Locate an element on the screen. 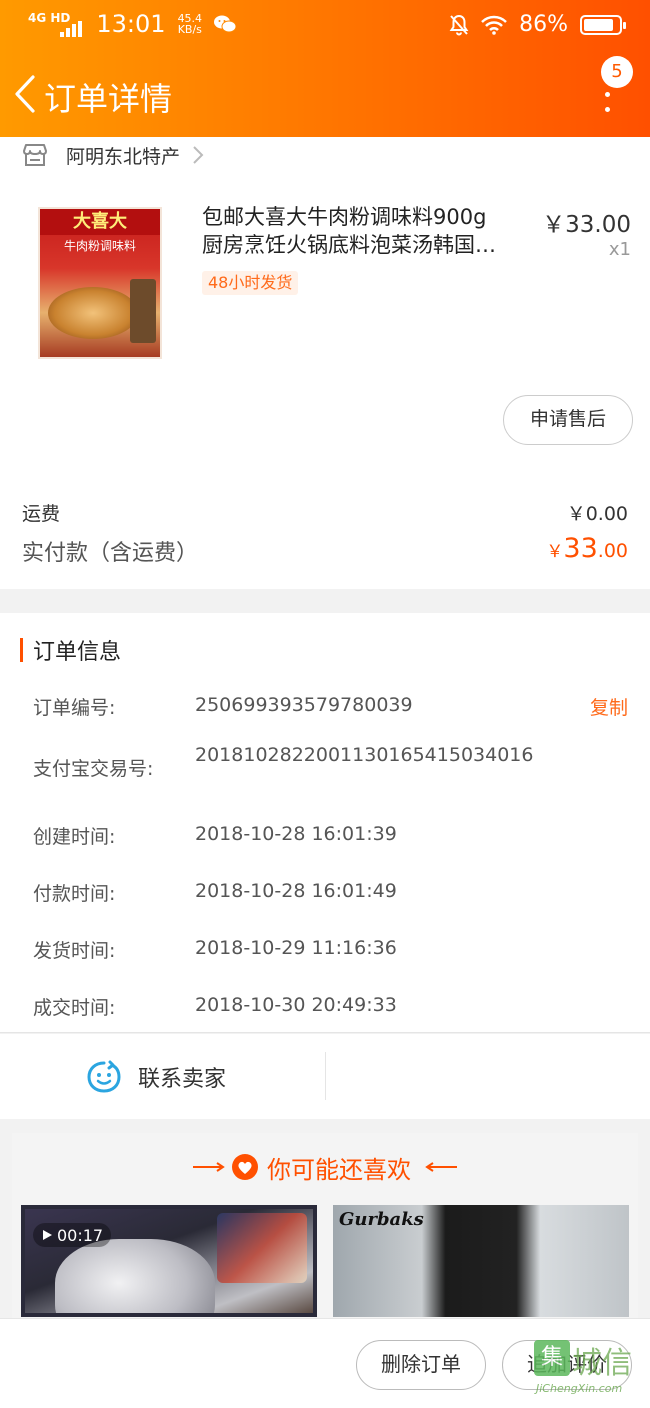 The image size is (650, 1408). watermark-logo: 集 城信 JiChengXin.com is located at coordinates (591, 1371).